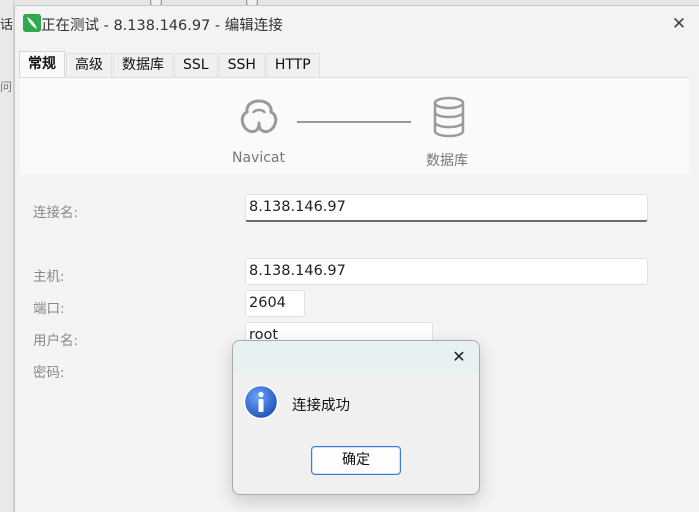 This screenshot has height=512, width=699. I want to click on background-text-fragment: 问, so click(6, 87).